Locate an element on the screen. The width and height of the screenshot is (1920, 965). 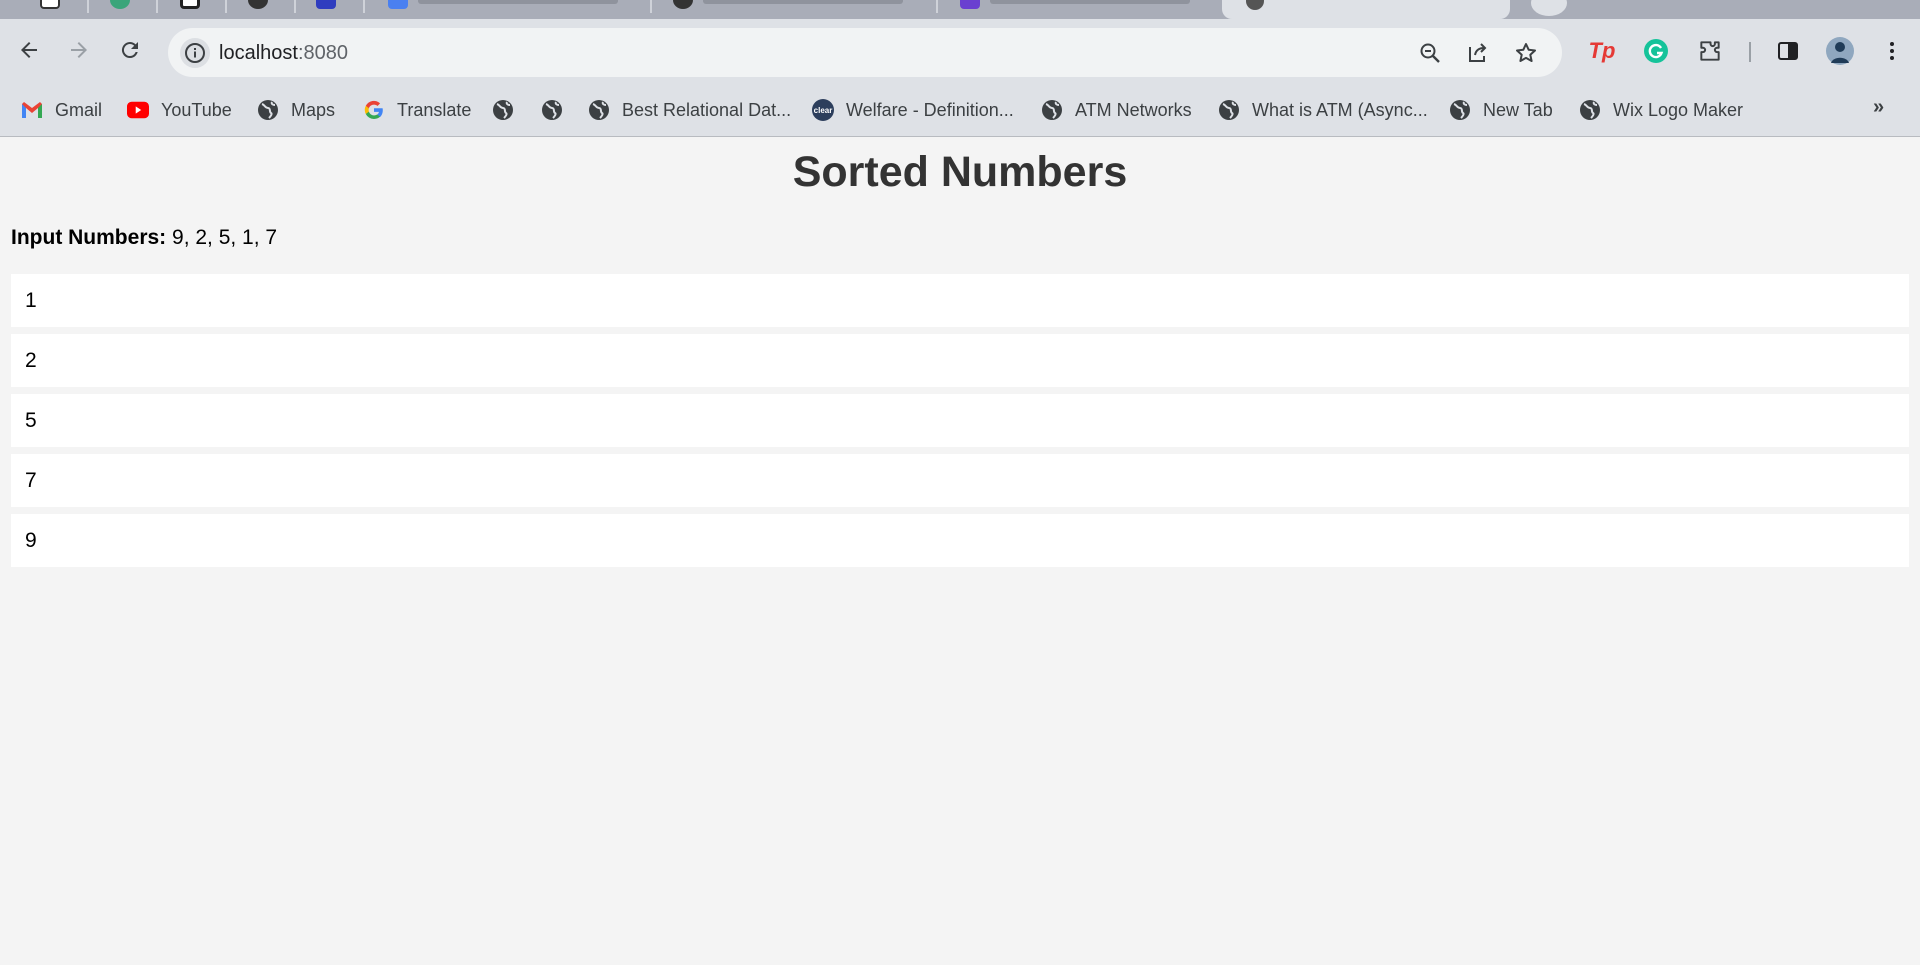
input-numbers-value: 9, 2, 5, 1, 7 is located at coordinates (225, 237).